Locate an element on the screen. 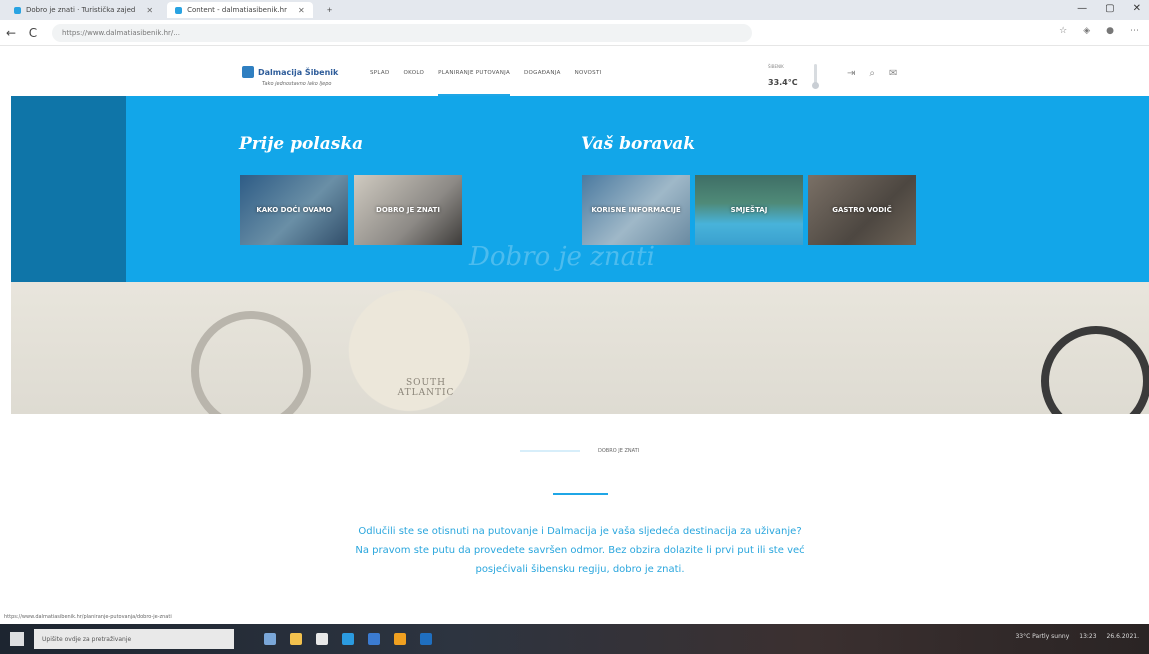 Image resolution: width=1149 pixels, height=654 pixels. reload-button: C is located at coordinates (33, 33).